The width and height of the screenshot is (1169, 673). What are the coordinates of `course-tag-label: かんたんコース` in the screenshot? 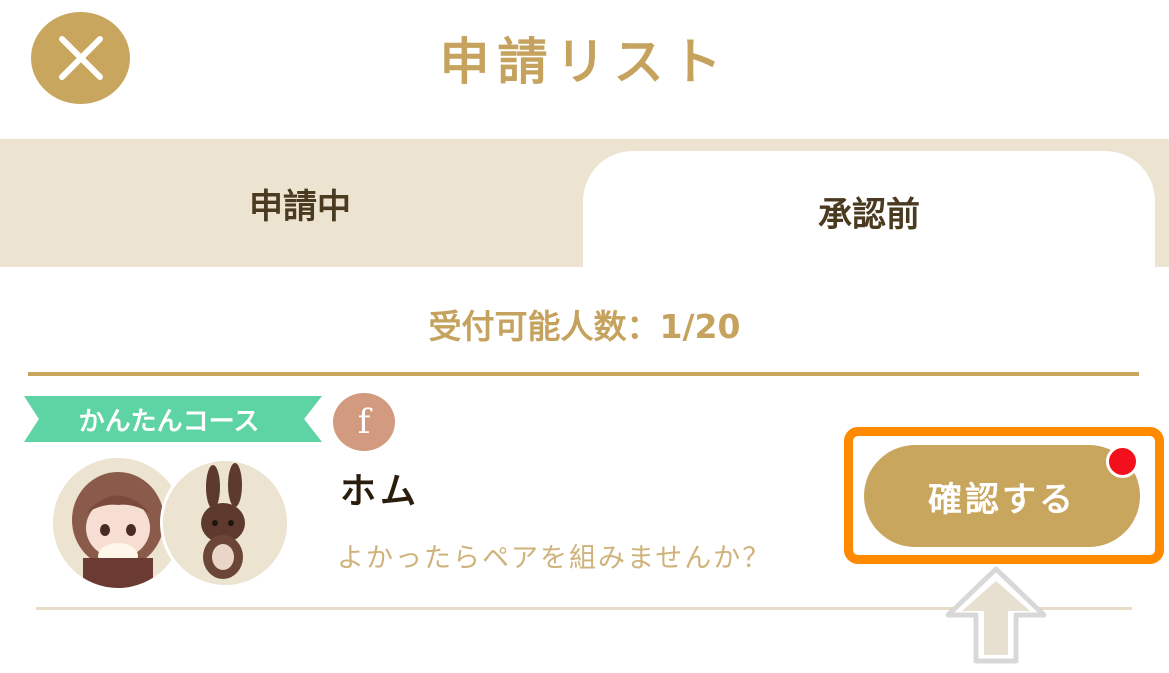 It's located at (169, 421).